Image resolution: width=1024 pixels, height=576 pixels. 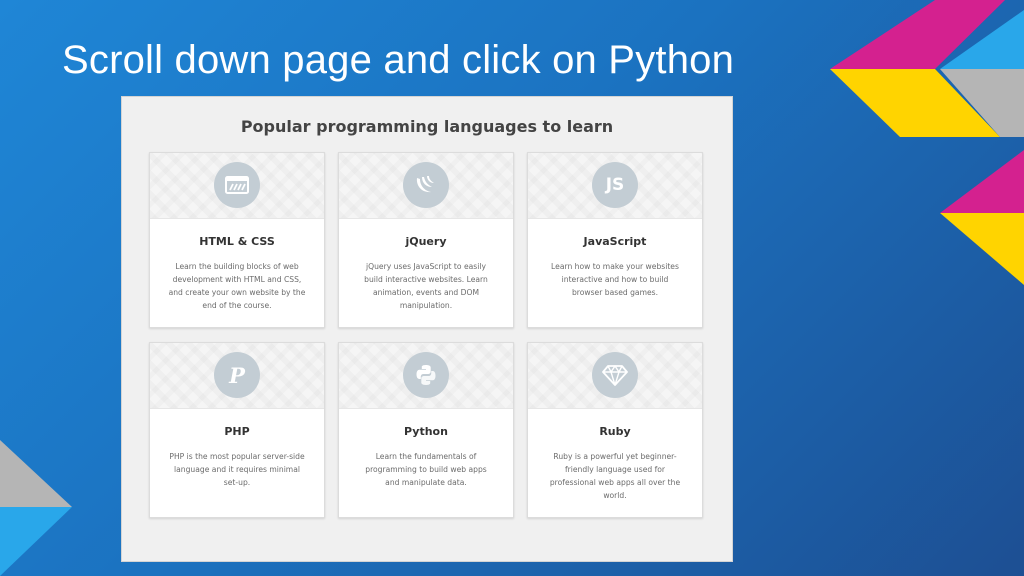 I want to click on course-name: HTML & CSS, so click(x=237, y=241).